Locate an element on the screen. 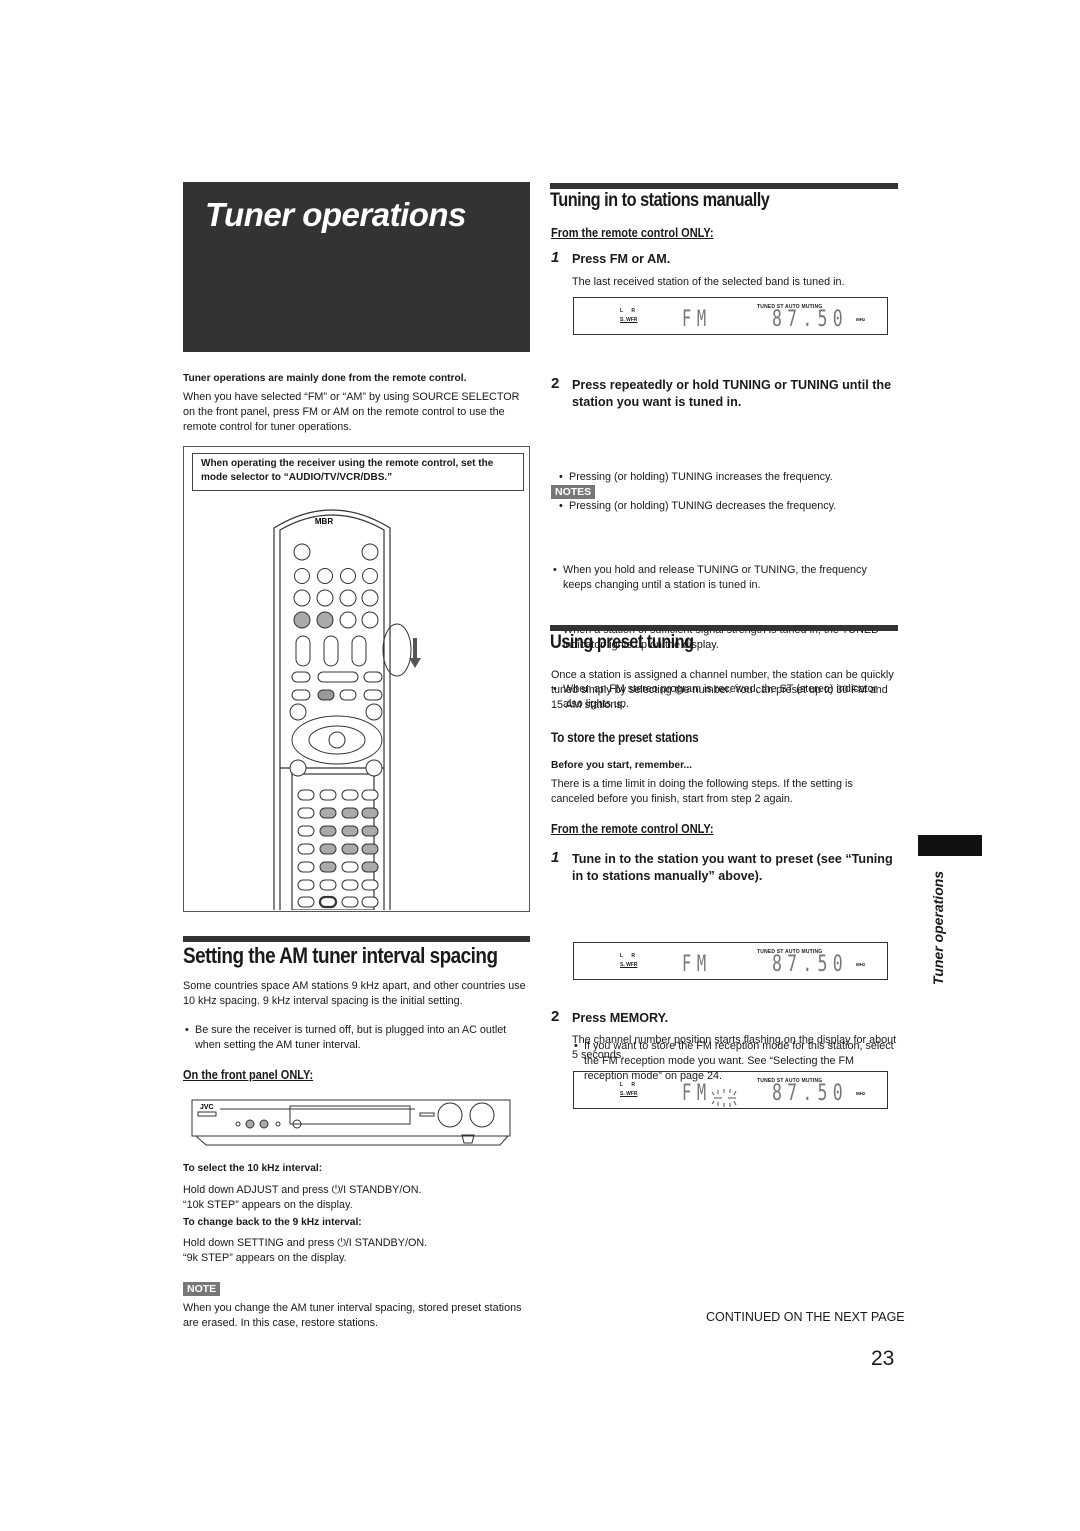 The width and height of the screenshot is (1080, 1531). step-1-text: Press FM or AM. is located at coordinates (621, 259).